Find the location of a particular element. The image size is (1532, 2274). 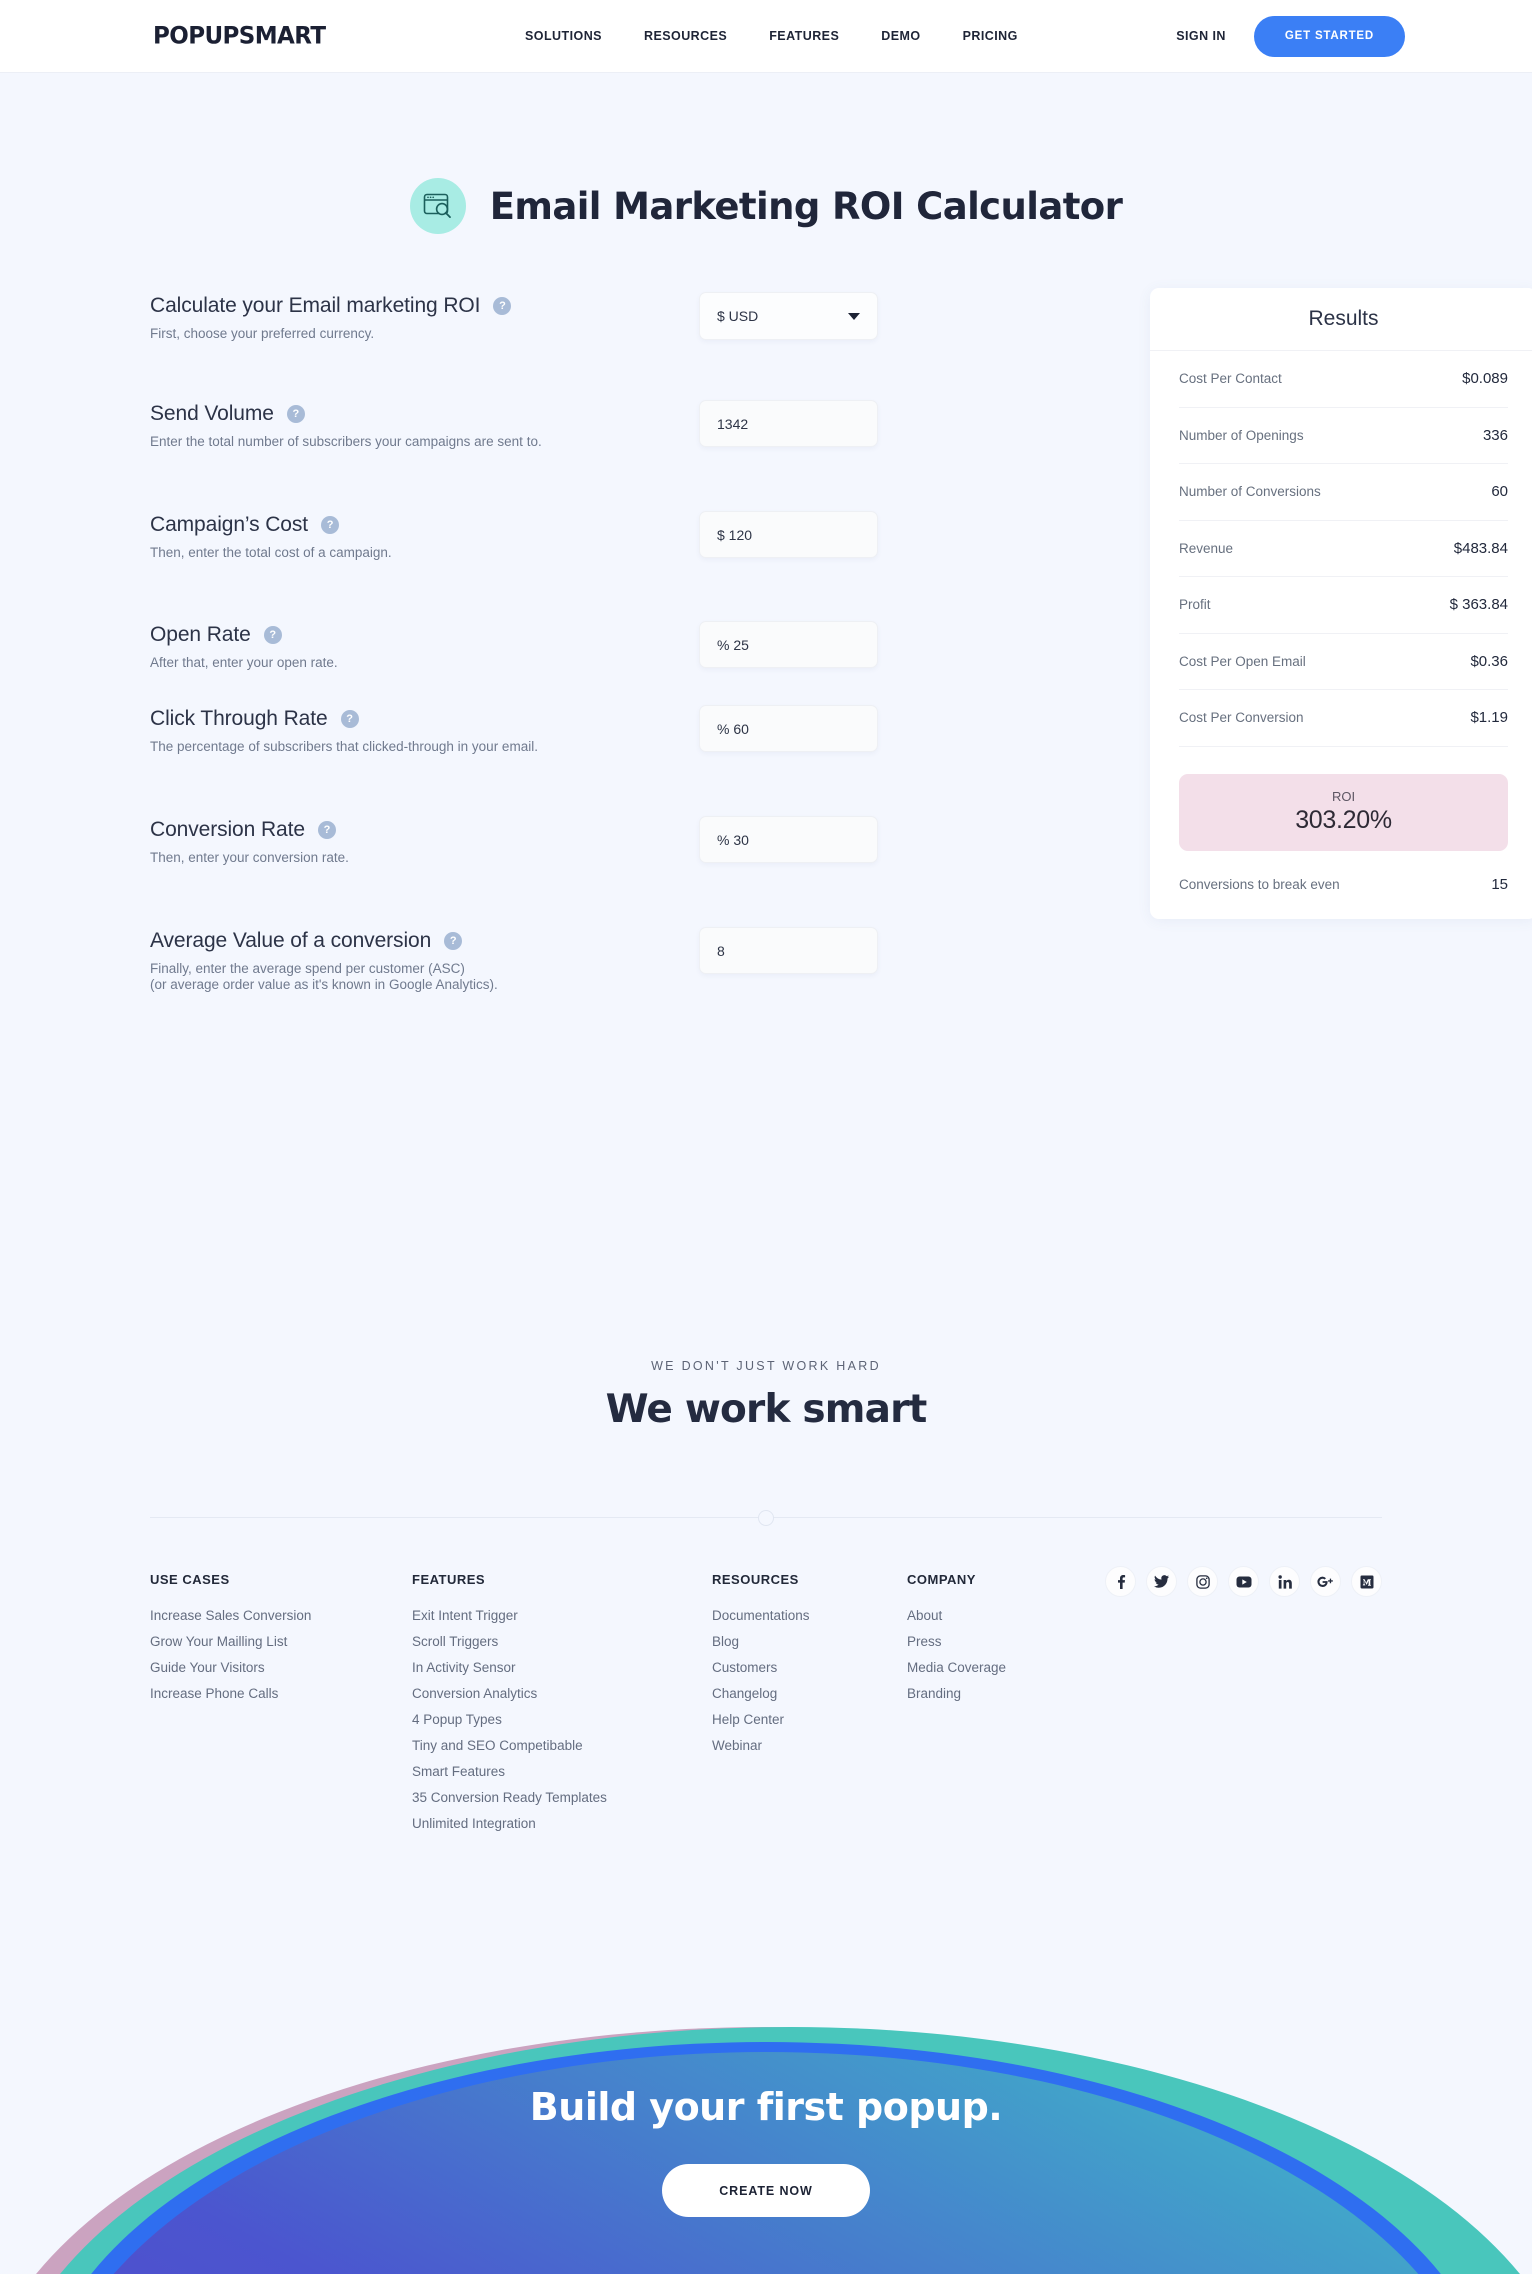

instagram-icon is located at coordinates (1202, 1581).